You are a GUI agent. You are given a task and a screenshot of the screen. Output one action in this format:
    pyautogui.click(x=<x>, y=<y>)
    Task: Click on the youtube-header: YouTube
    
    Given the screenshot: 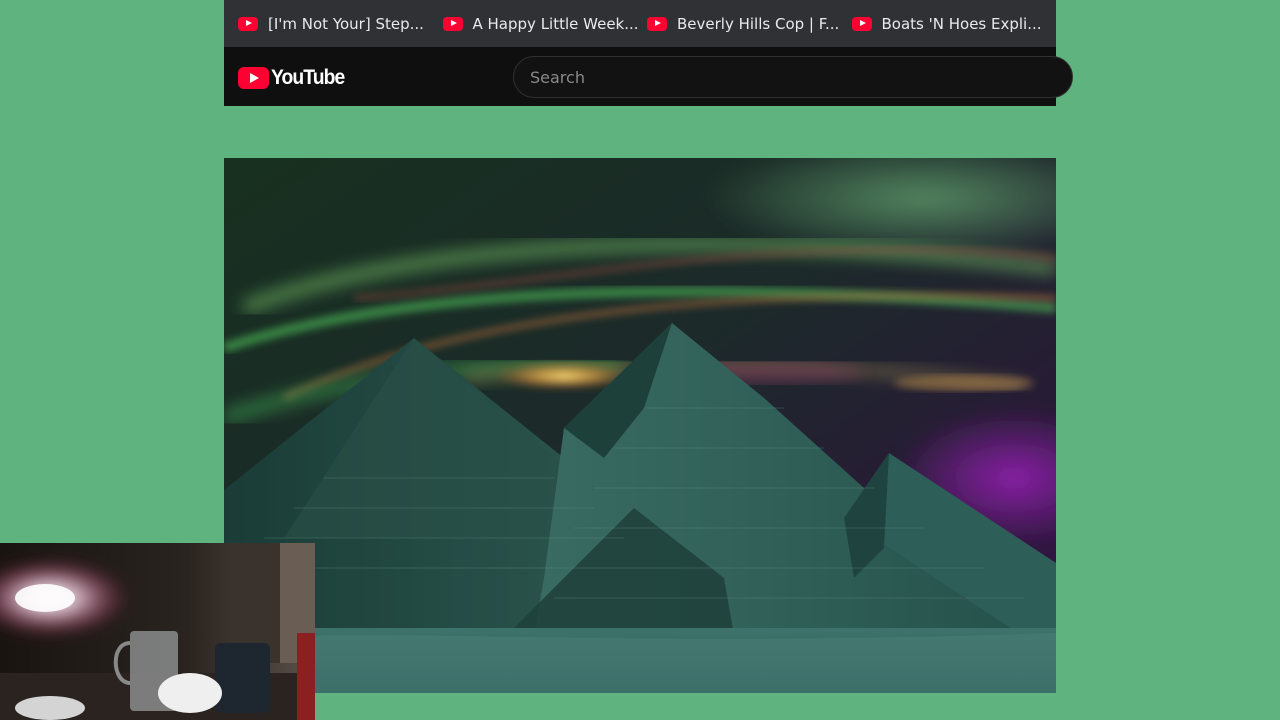 What is the action you would take?
    pyautogui.click(x=648, y=76)
    